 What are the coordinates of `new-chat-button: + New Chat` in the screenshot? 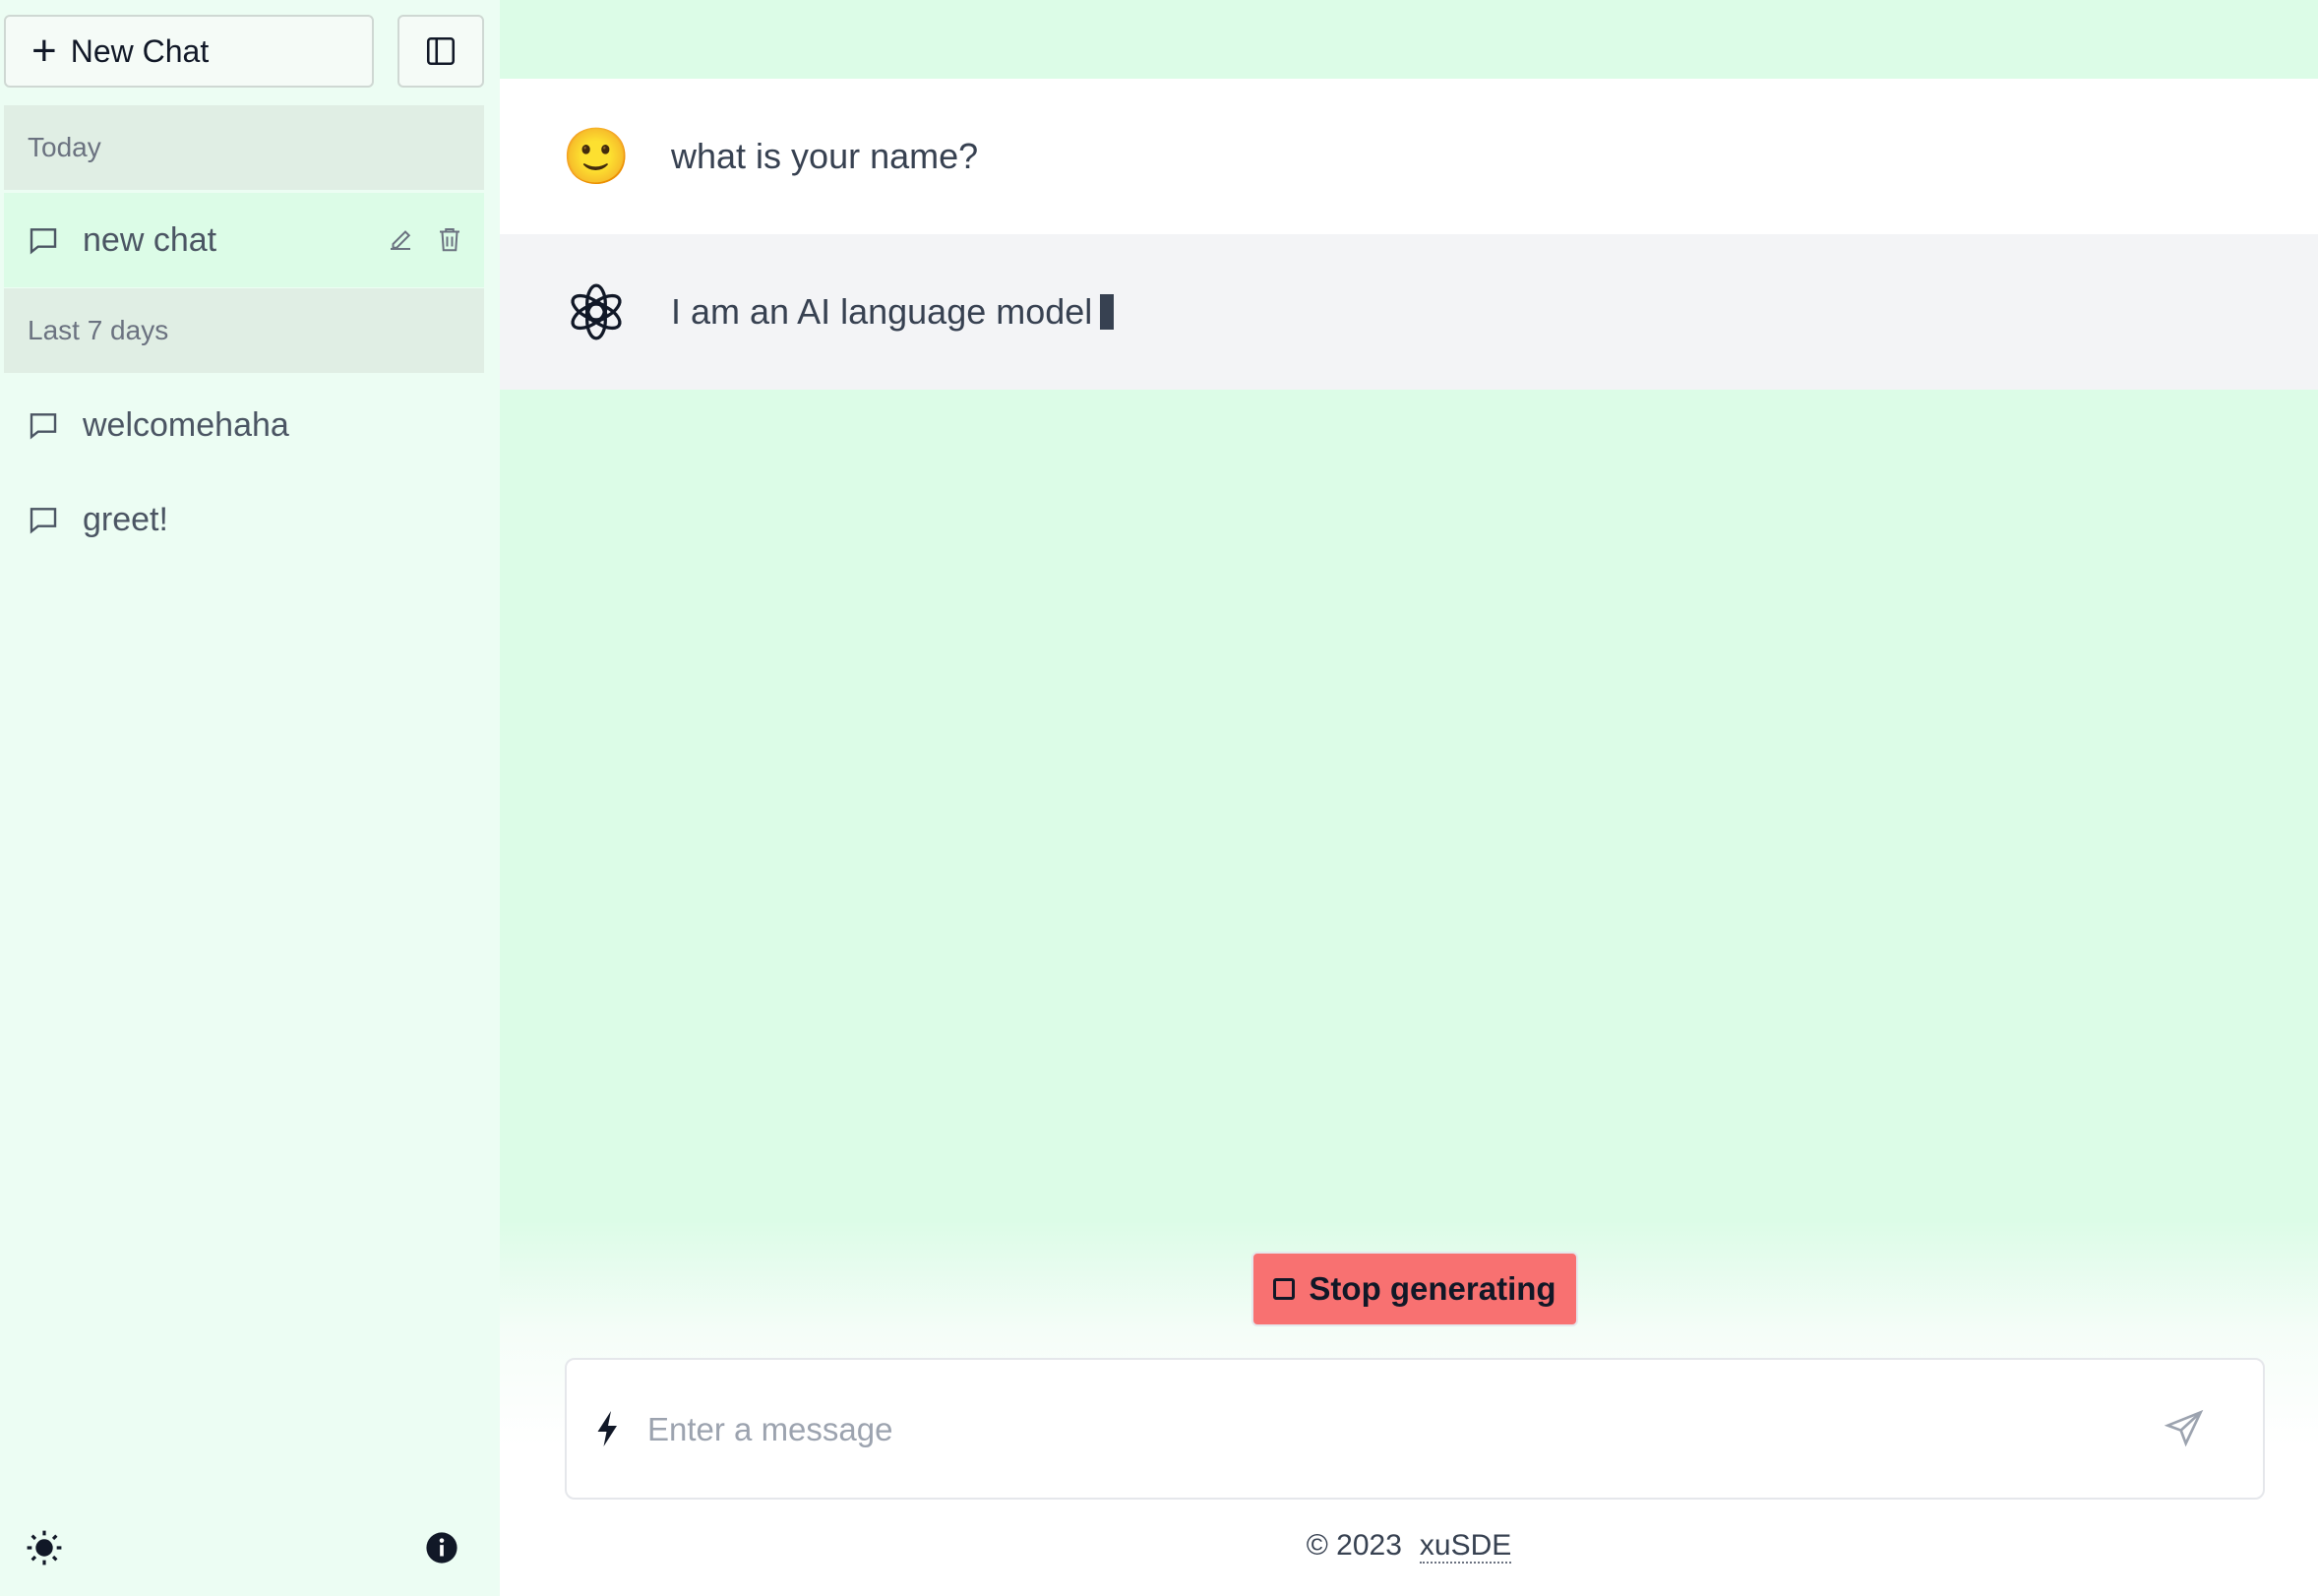 It's located at (189, 51).